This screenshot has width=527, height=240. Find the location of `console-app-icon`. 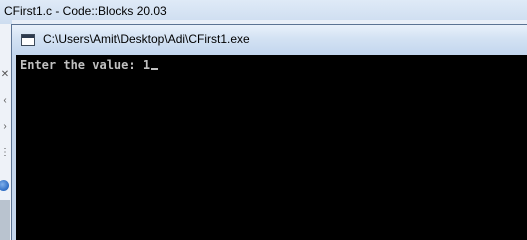

console-app-icon is located at coordinates (28, 40).